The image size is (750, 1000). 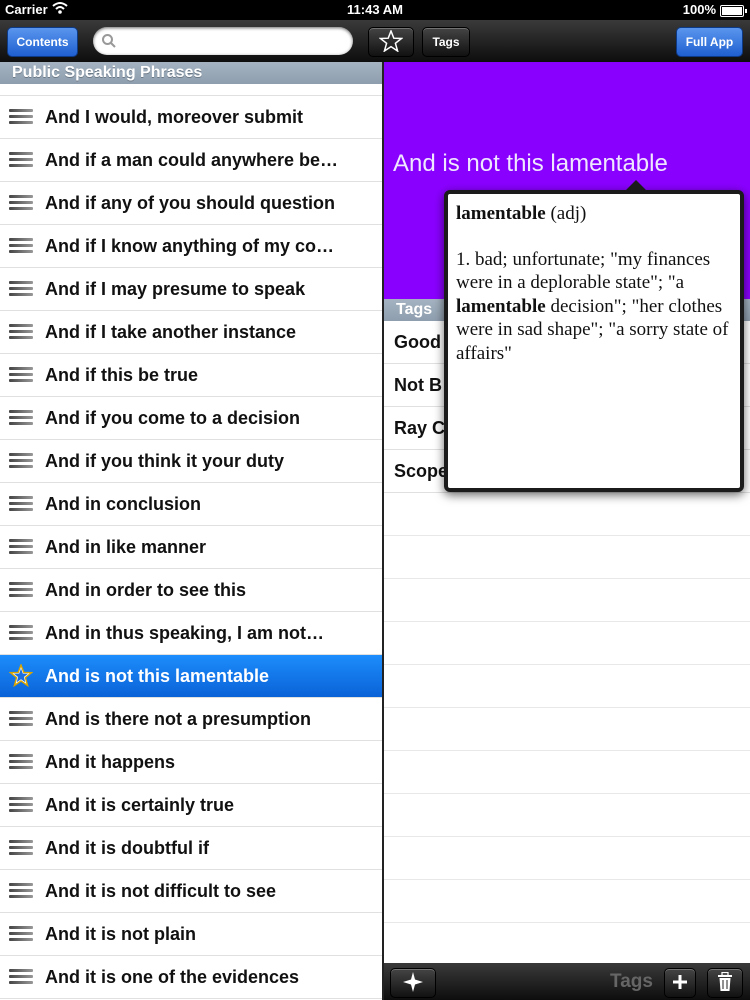 What do you see at coordinates (42, 42) in the screenshot?
I see `contents-button: Contents` at bounding box center [42, 42].